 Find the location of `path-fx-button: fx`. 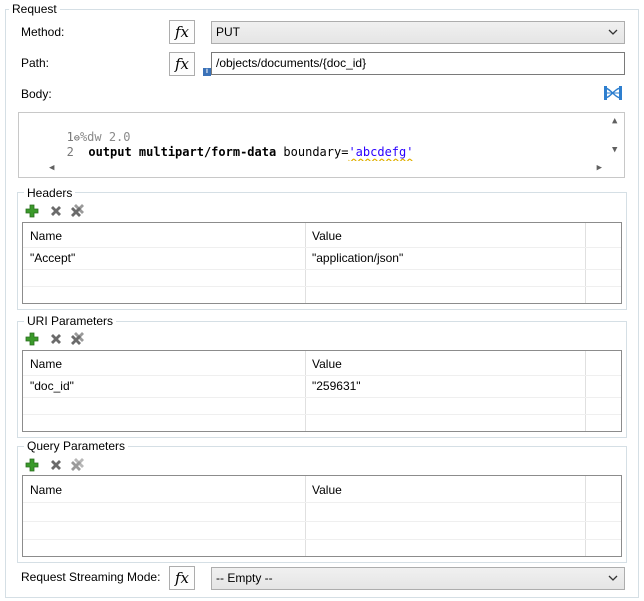

path-fx-button: fx is located at coordinates (182, 64).